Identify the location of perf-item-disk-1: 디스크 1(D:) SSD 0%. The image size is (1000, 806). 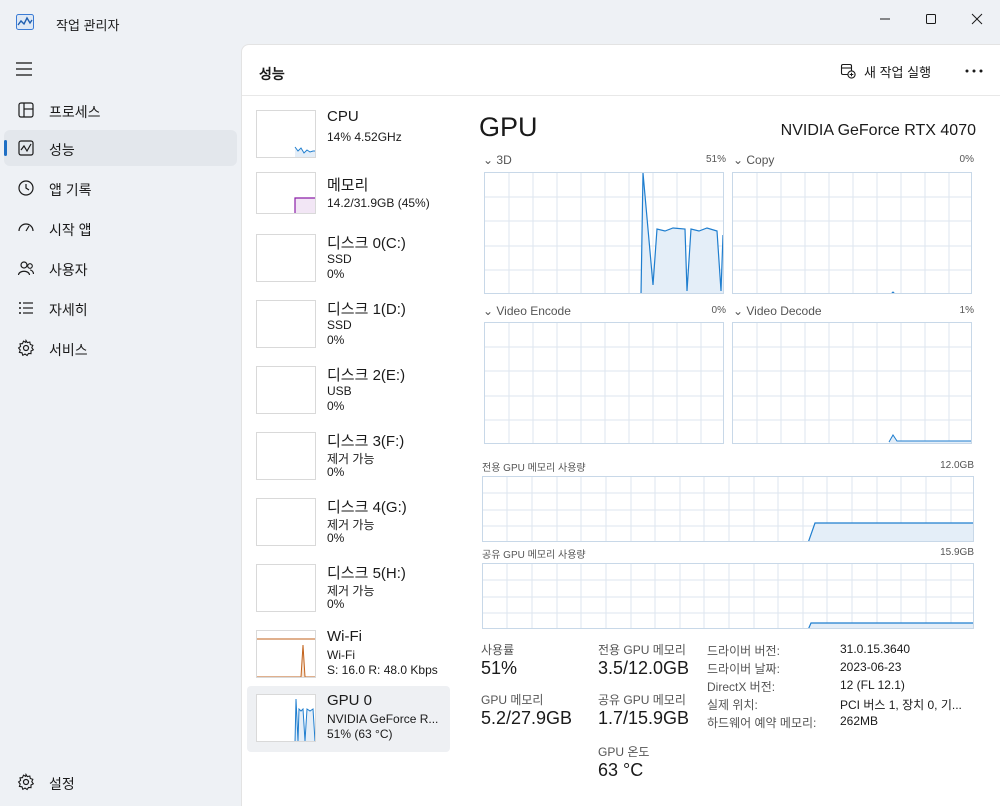
(348, 325).